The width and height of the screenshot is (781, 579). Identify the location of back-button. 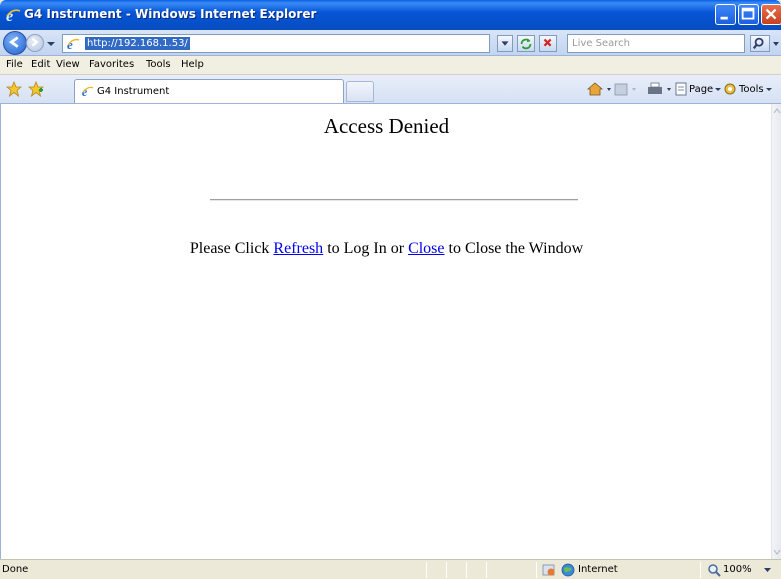
(15, 43).